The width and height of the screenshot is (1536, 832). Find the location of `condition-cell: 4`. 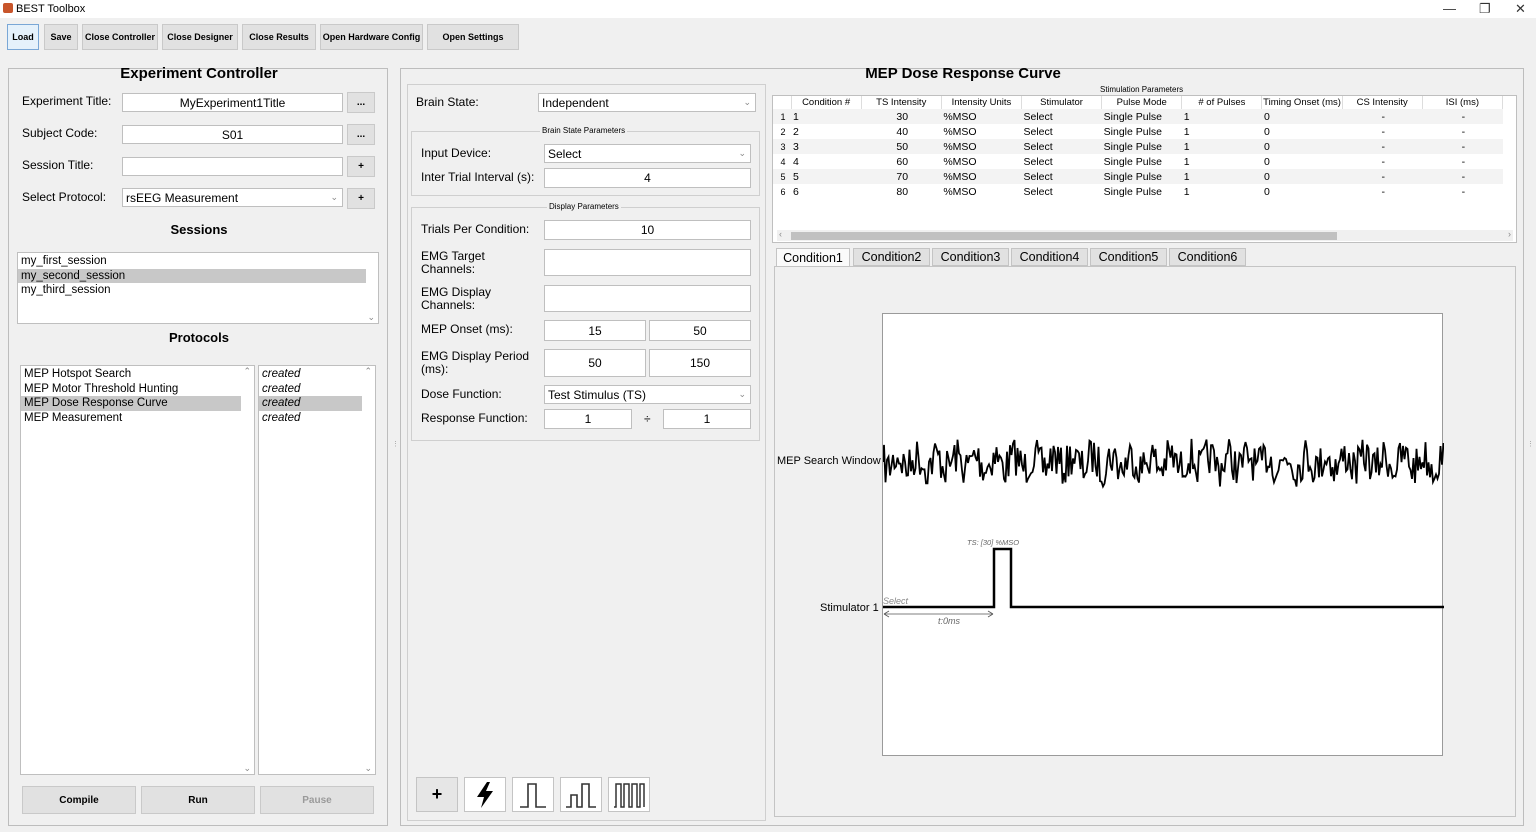

condition-cell: 4 is located at coordinates (826, 161).